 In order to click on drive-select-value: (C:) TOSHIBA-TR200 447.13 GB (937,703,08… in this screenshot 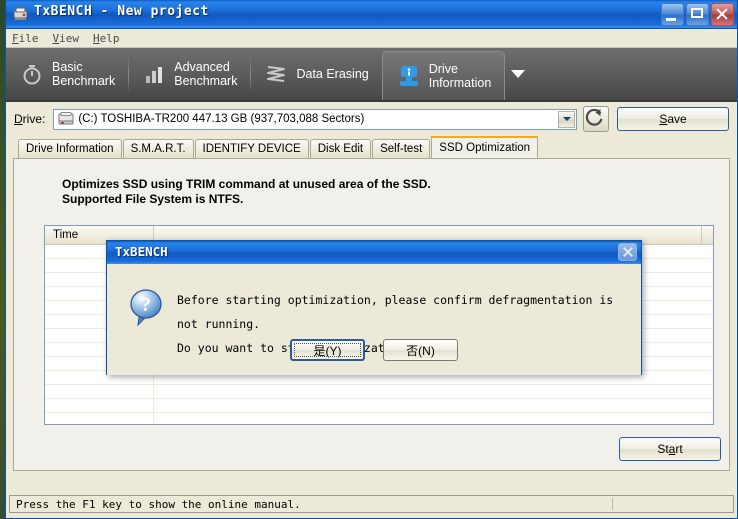, I will do `click(221, 119)`.